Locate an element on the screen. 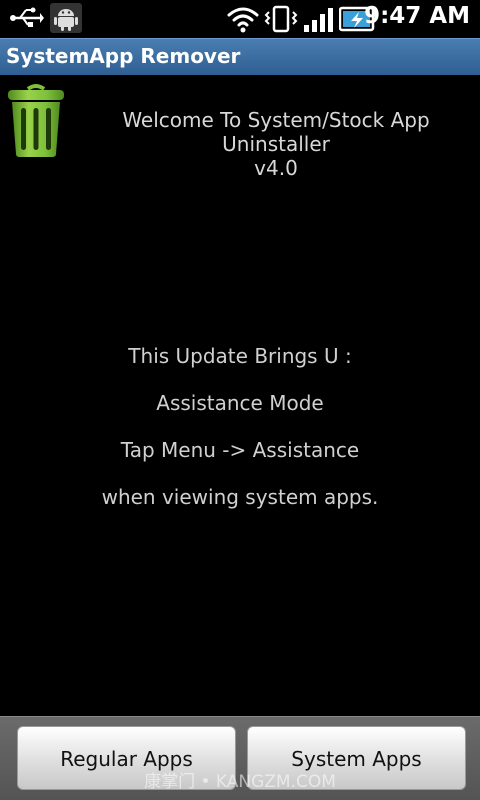 Image resolution: width=480 pixels, height=800 pixels. update-message-line: Tap Menu -> Assistance is located at coordinates (240, 450).